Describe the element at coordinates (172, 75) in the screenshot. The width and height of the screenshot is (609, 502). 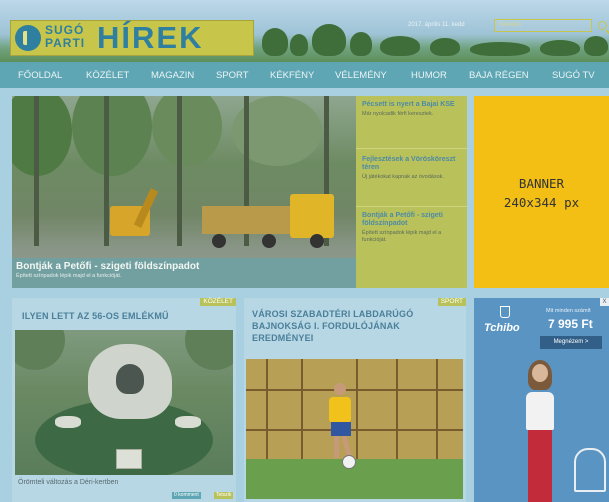
I see `nav-item-magazin: MAGAZIN` at that location.